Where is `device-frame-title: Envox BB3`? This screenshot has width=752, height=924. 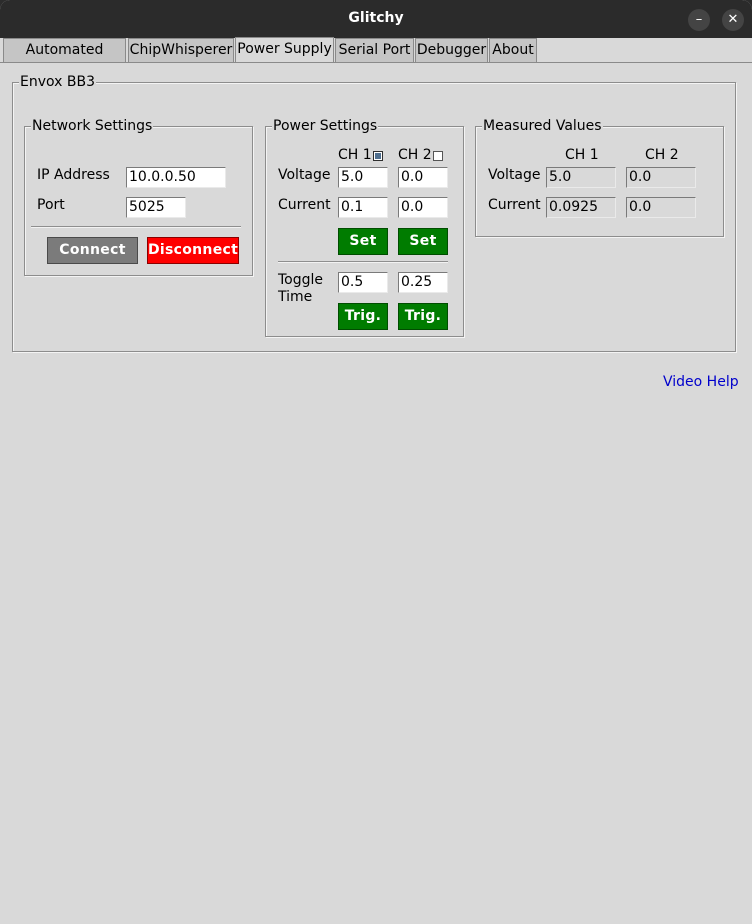 device-frame-title: Envox BB3 is located at coordinates (57, 82).